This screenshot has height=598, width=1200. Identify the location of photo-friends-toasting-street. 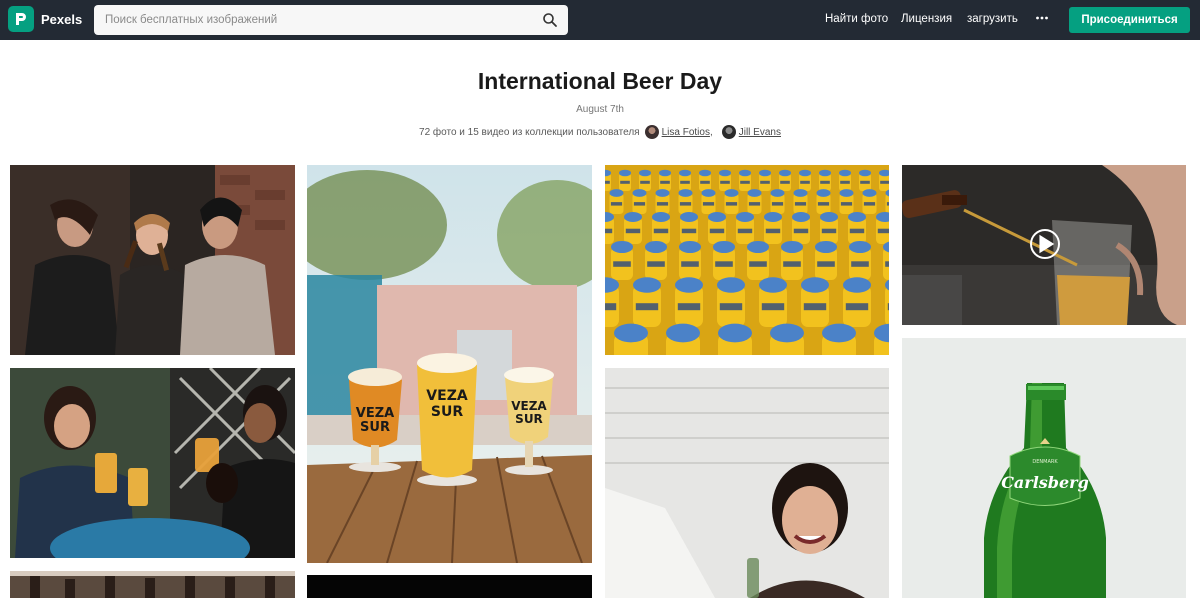
(152, 260).